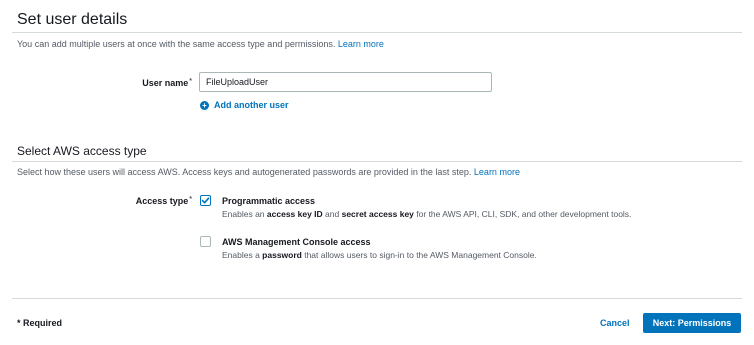 The image size is (754, 345). Describe the element at coordinates (692, 323) in the screenshot. I see `next-permissions-button: Next: Permissions` at that location.